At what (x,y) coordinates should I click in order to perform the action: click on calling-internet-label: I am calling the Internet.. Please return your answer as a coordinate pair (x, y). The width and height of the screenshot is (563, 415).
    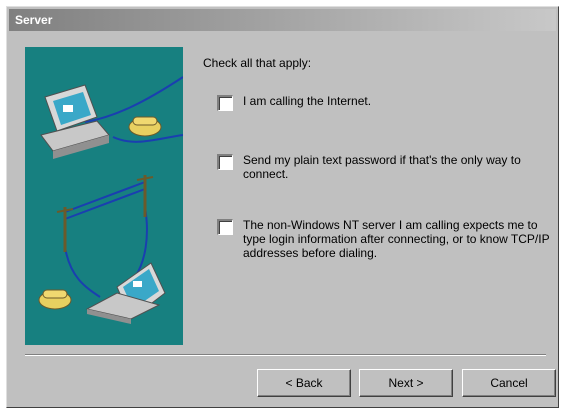
    Looking at the image, I should click on (307, 101).